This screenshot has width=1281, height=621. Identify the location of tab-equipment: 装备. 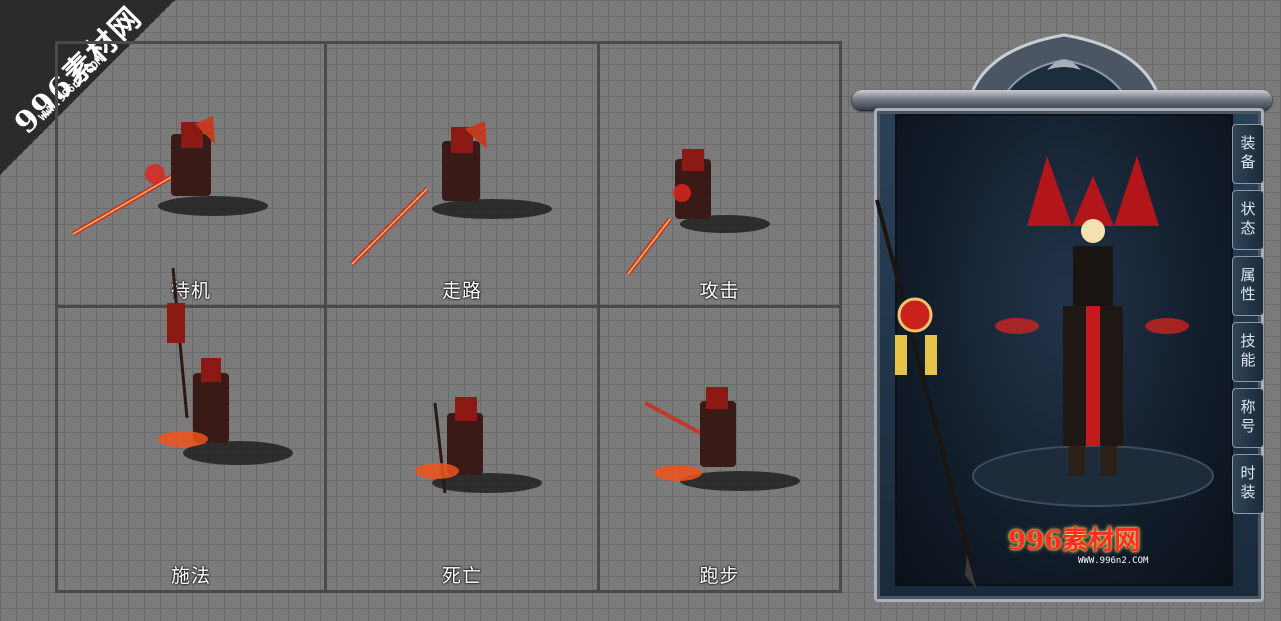
(1248, 154).